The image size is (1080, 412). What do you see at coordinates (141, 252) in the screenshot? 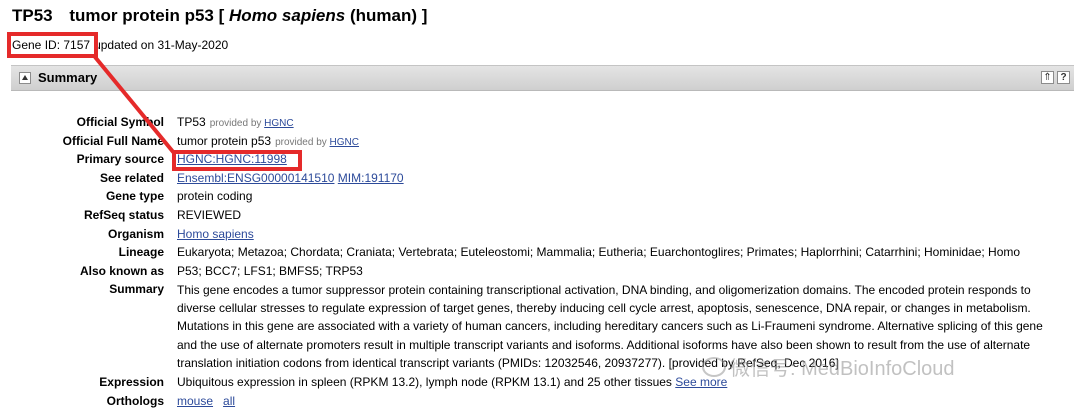
I see `lineage-label: Lineage` at bounding box center [141, 252].